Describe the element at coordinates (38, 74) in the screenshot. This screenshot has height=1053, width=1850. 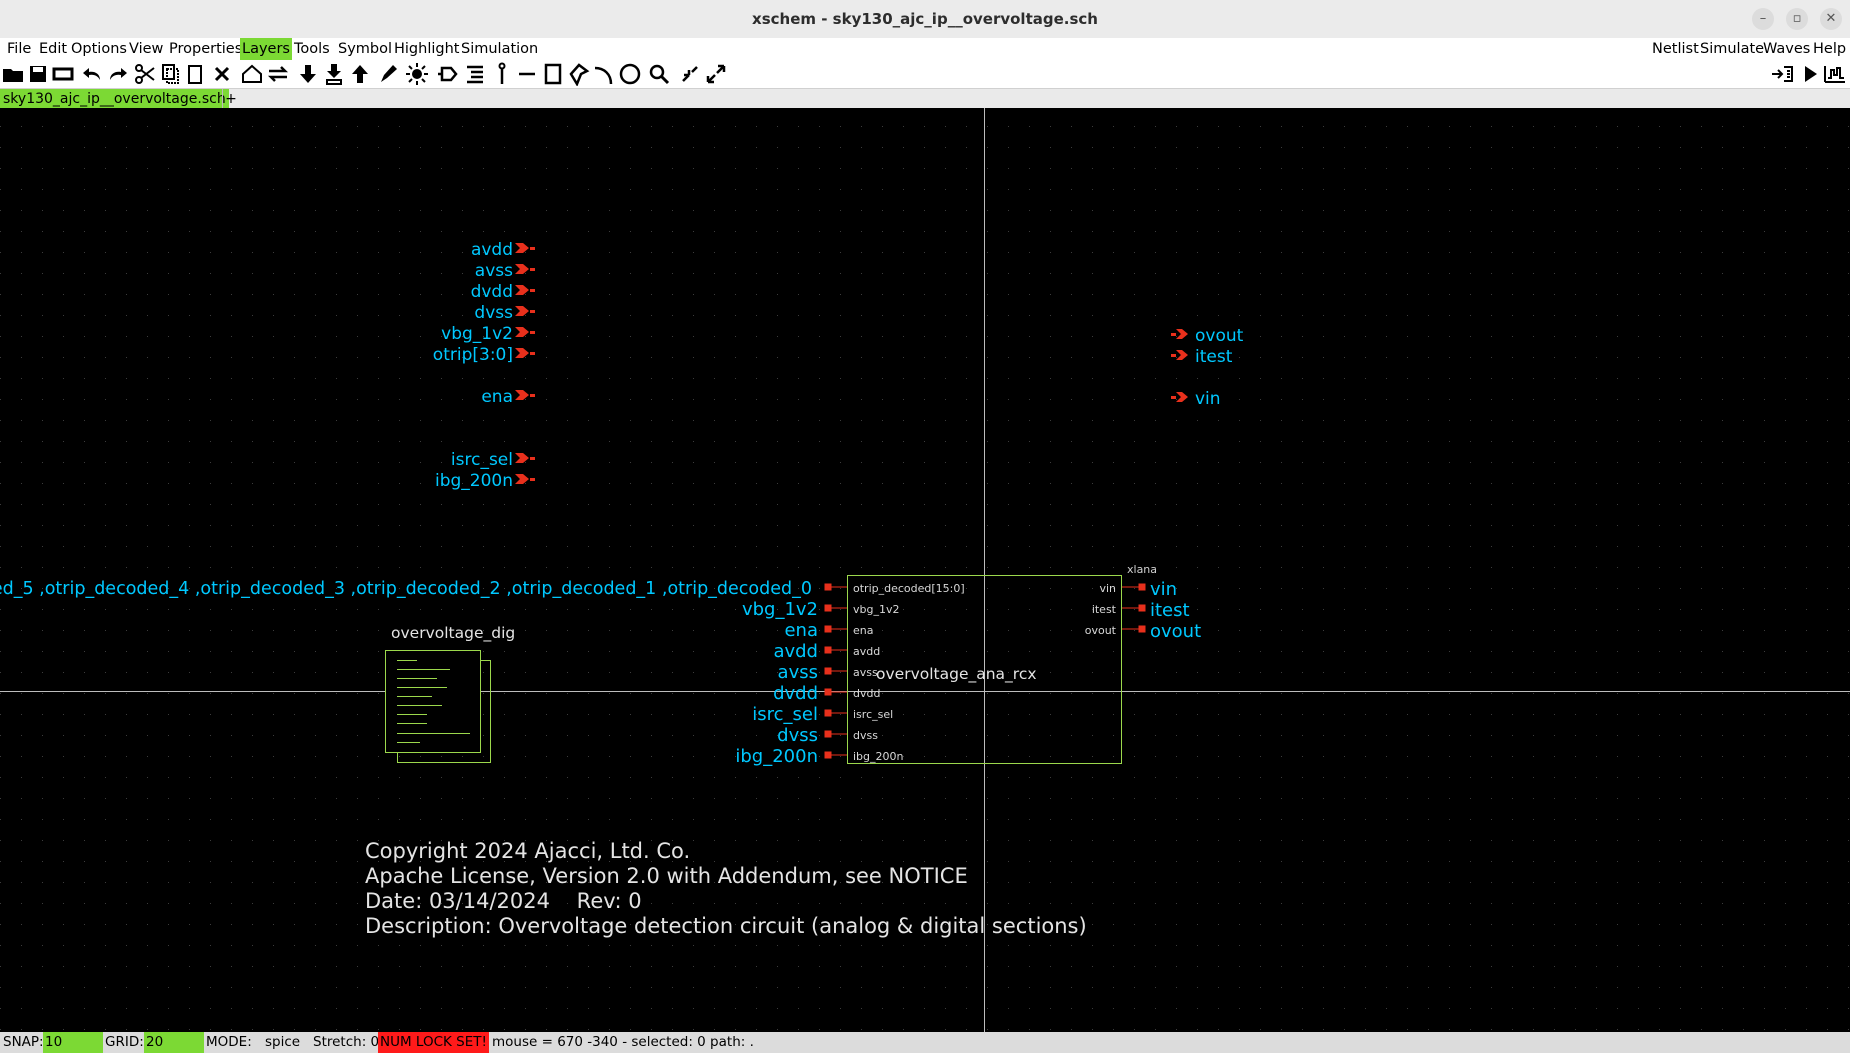
I see `save-icon` at that location.